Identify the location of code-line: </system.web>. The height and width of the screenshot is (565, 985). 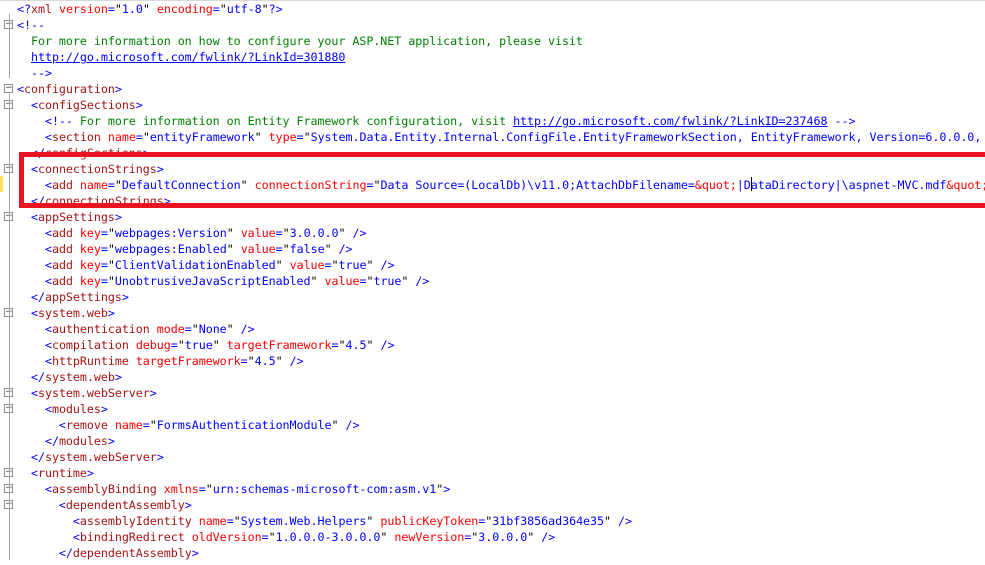
(69, 377).